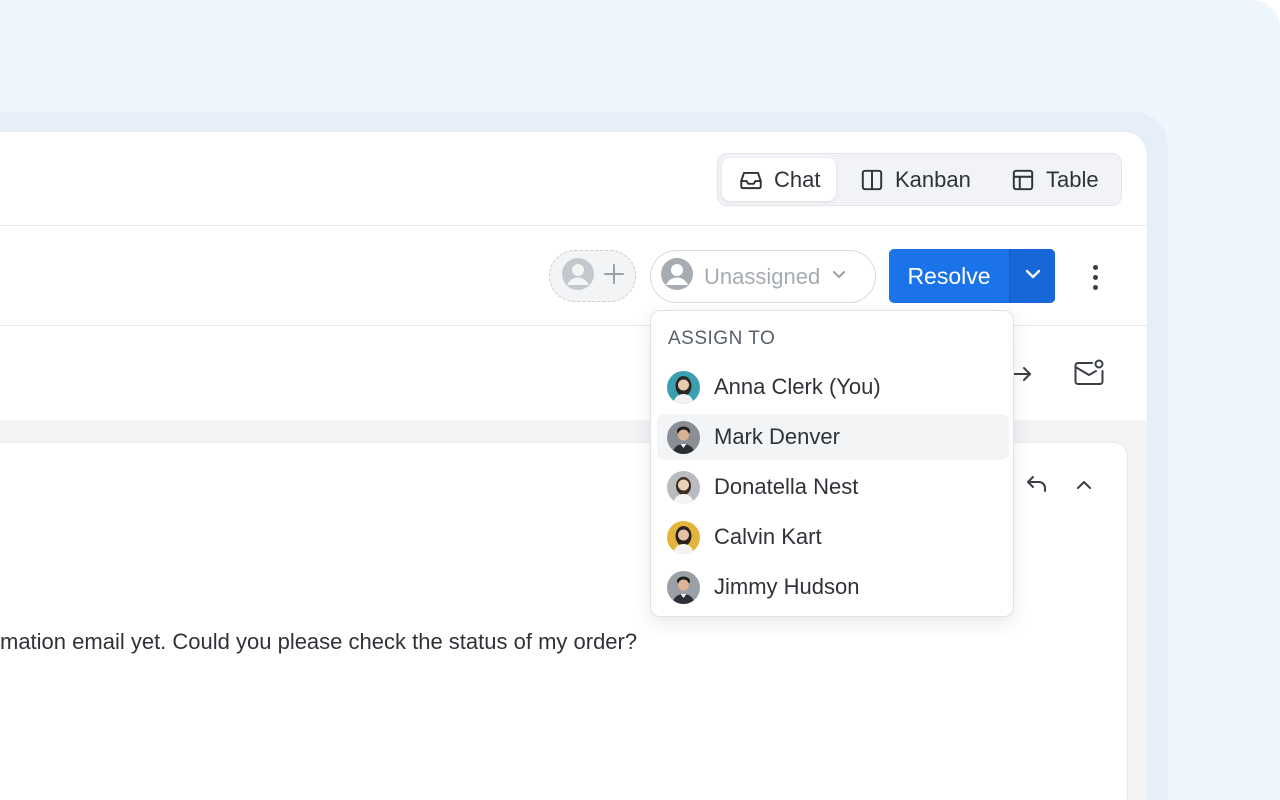  I want to click on columns-icon, so click(872, 180).